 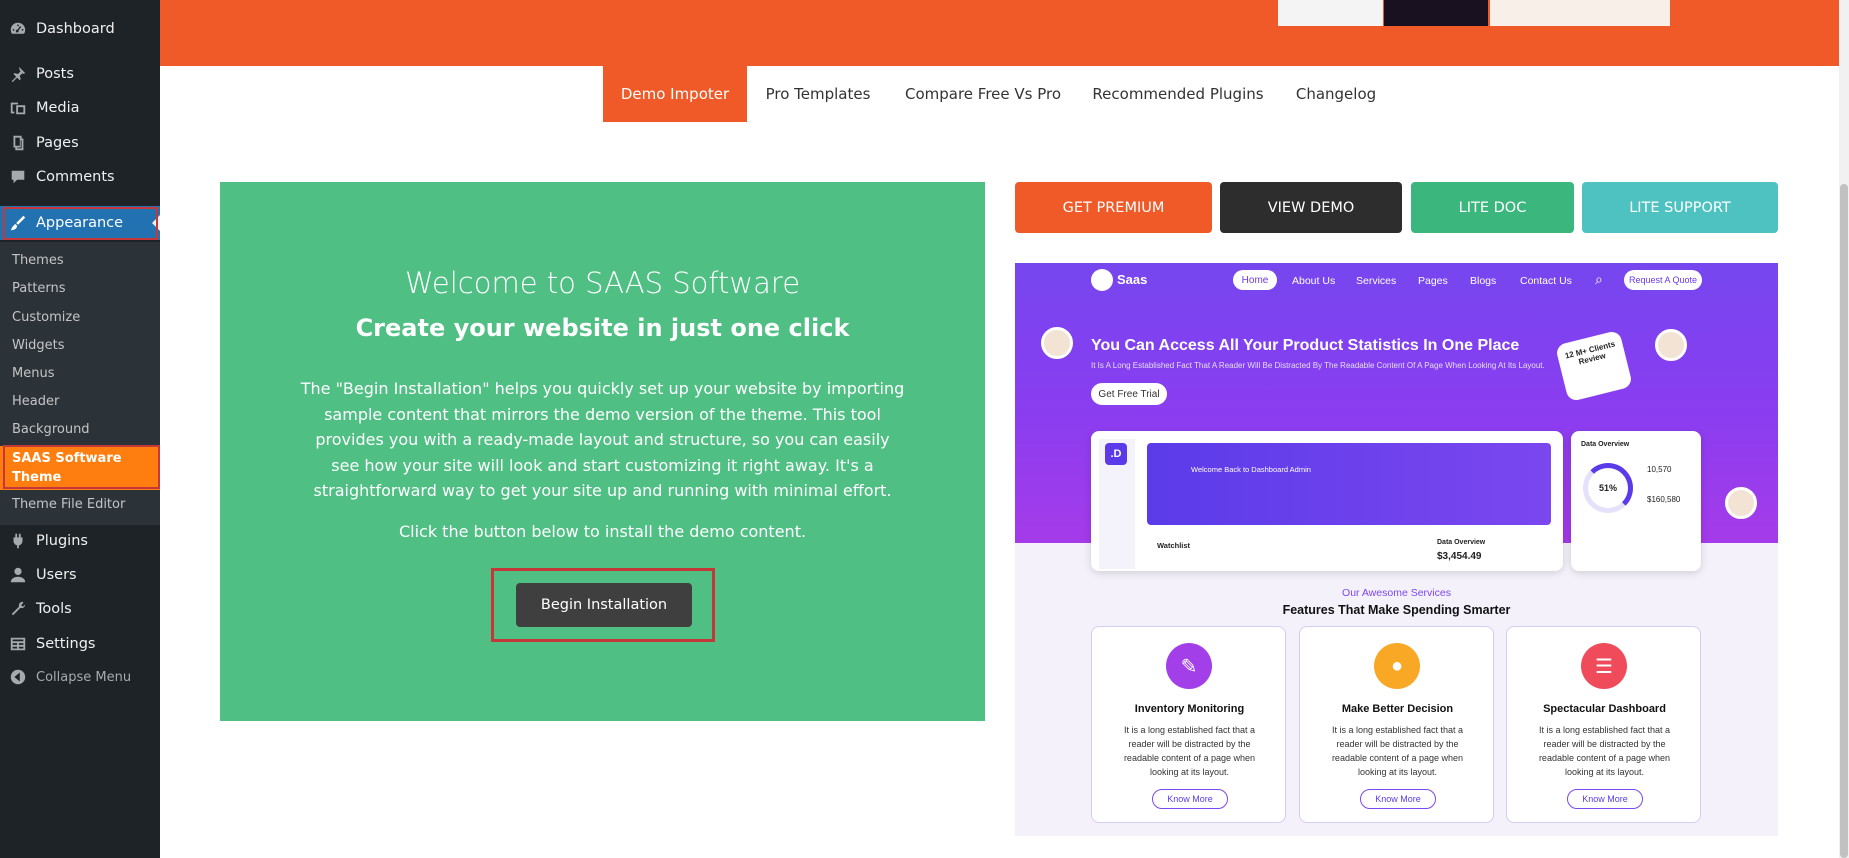 What do you see at coordinates (1397, 666) in the screenshot?
I see `person-icon: ●` at bounding box center [1397, 666].